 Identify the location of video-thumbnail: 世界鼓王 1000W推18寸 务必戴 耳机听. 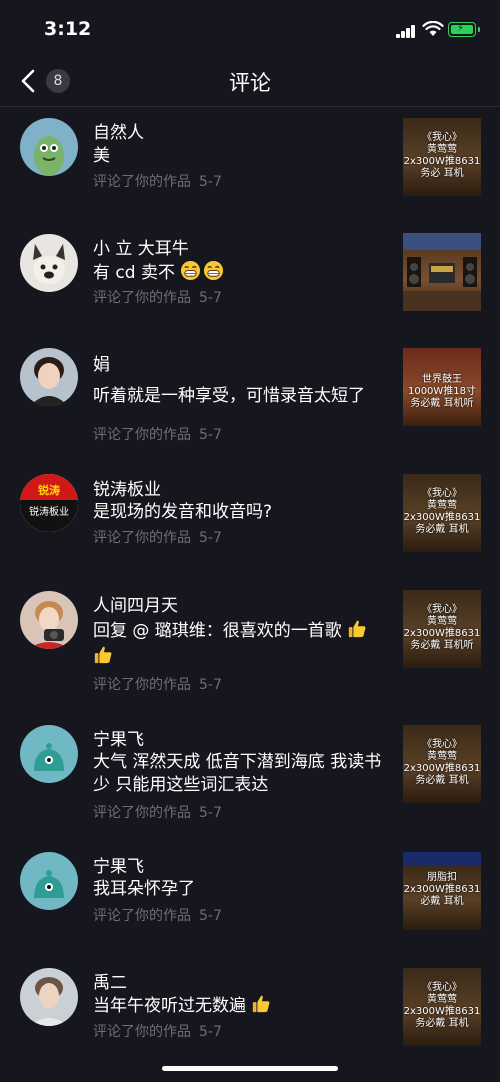
(442, 387).